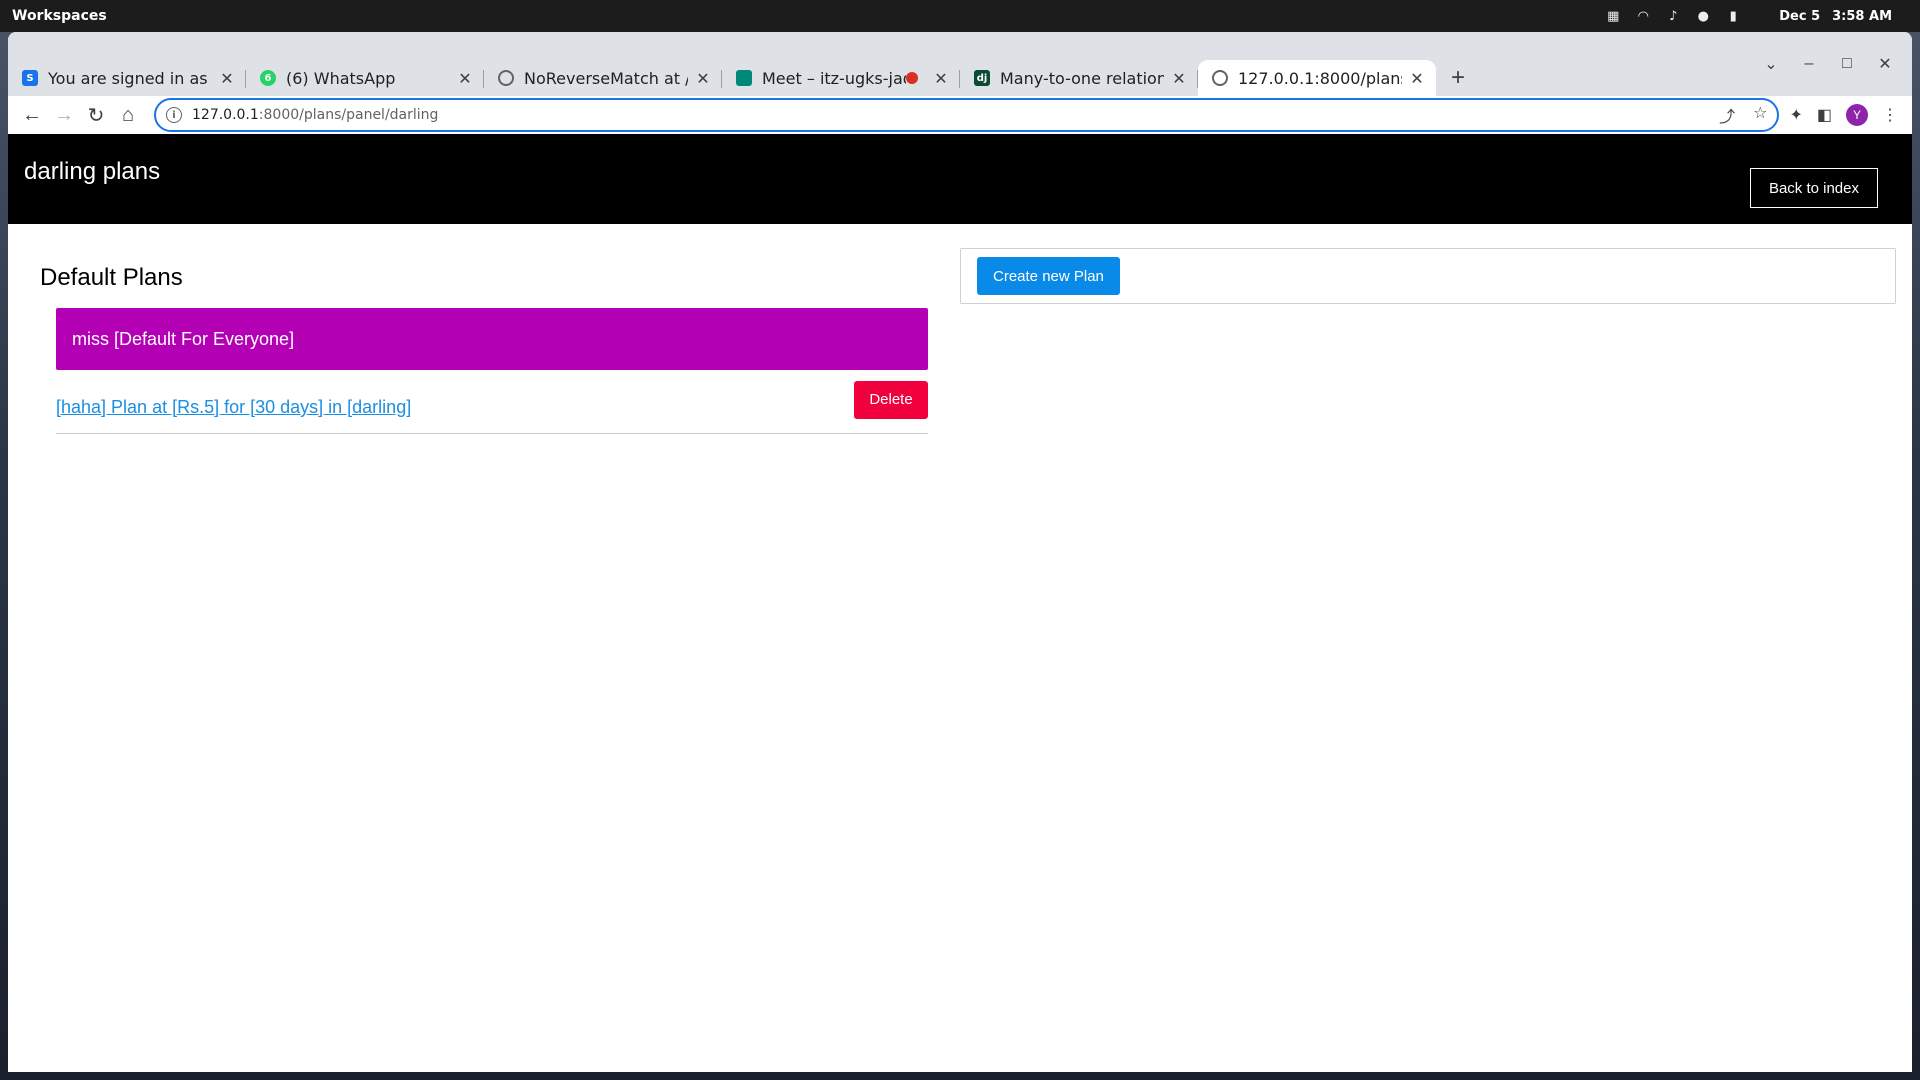 The height and width of the screenshot is (1080, 1920). Describe the element at coordinates (128, 115) in the screenshot. I see `home-icon: ⌂` at that location.